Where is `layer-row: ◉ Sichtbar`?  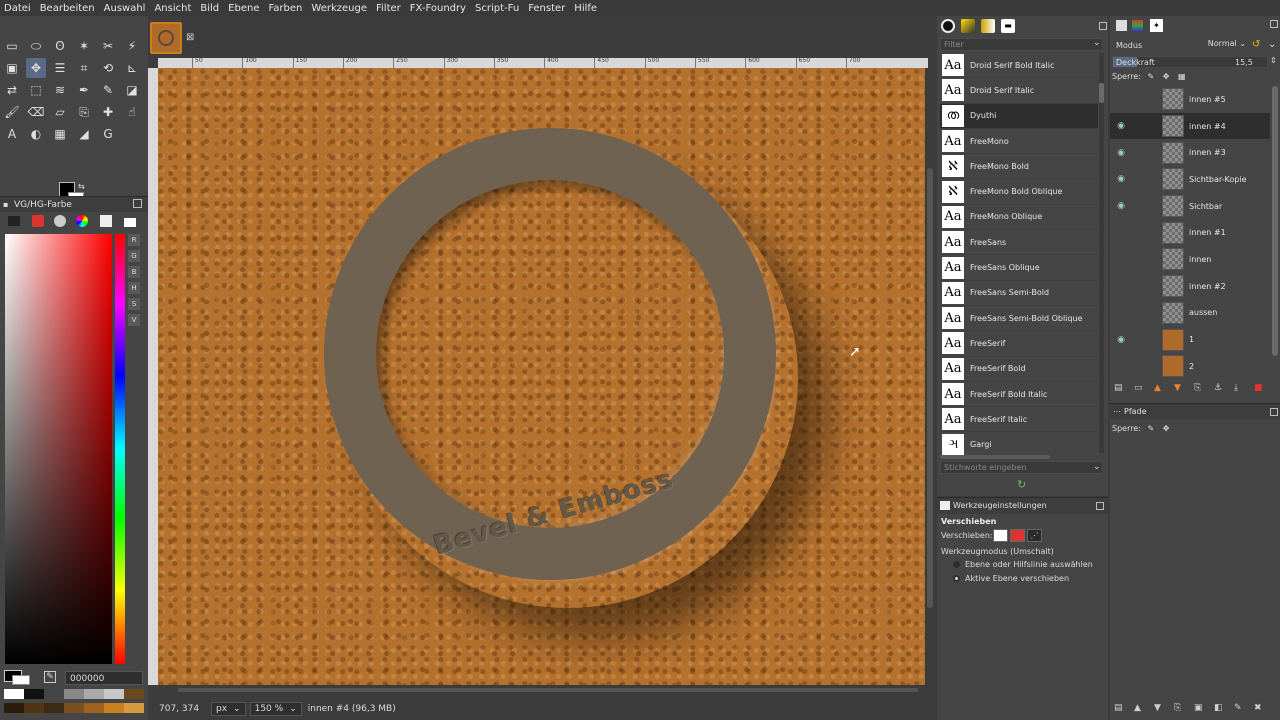 layer-row: ◉ Sichtbar is located at coordinates (1190, 206).